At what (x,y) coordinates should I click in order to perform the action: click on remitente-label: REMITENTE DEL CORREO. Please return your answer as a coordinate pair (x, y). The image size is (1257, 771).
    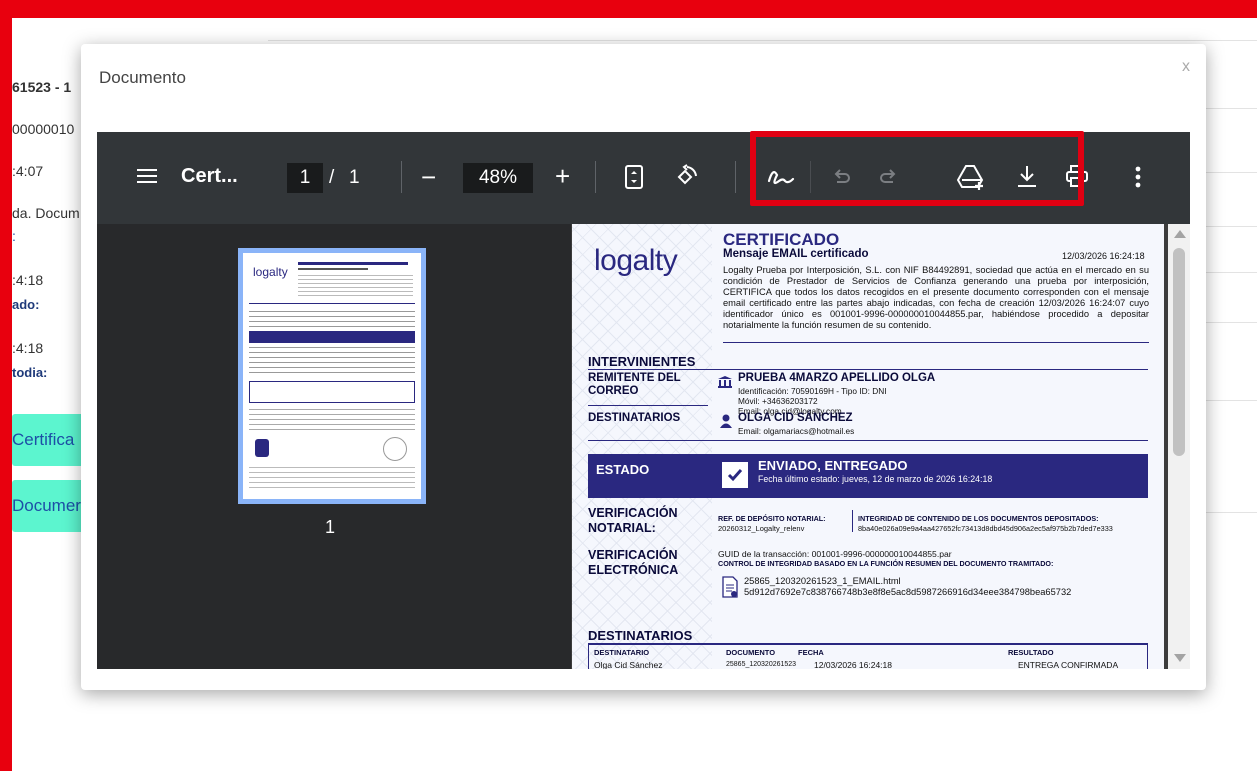
    Looking at the image, I should click on (634, 384).